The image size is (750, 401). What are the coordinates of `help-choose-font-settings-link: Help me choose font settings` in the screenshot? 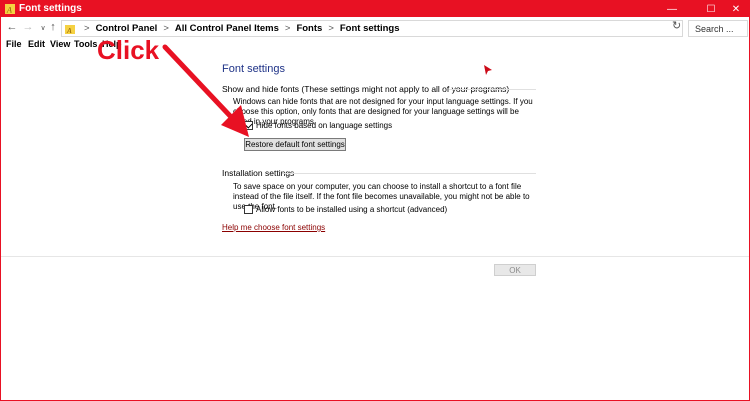 It's located at (273, 227).